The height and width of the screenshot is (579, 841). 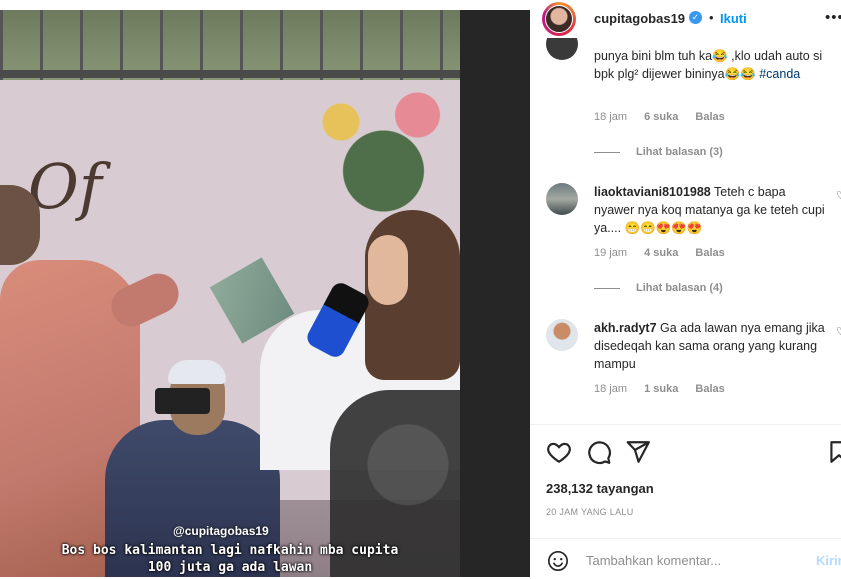 I want to click on person-center-phone, so click(x=182, y=401).